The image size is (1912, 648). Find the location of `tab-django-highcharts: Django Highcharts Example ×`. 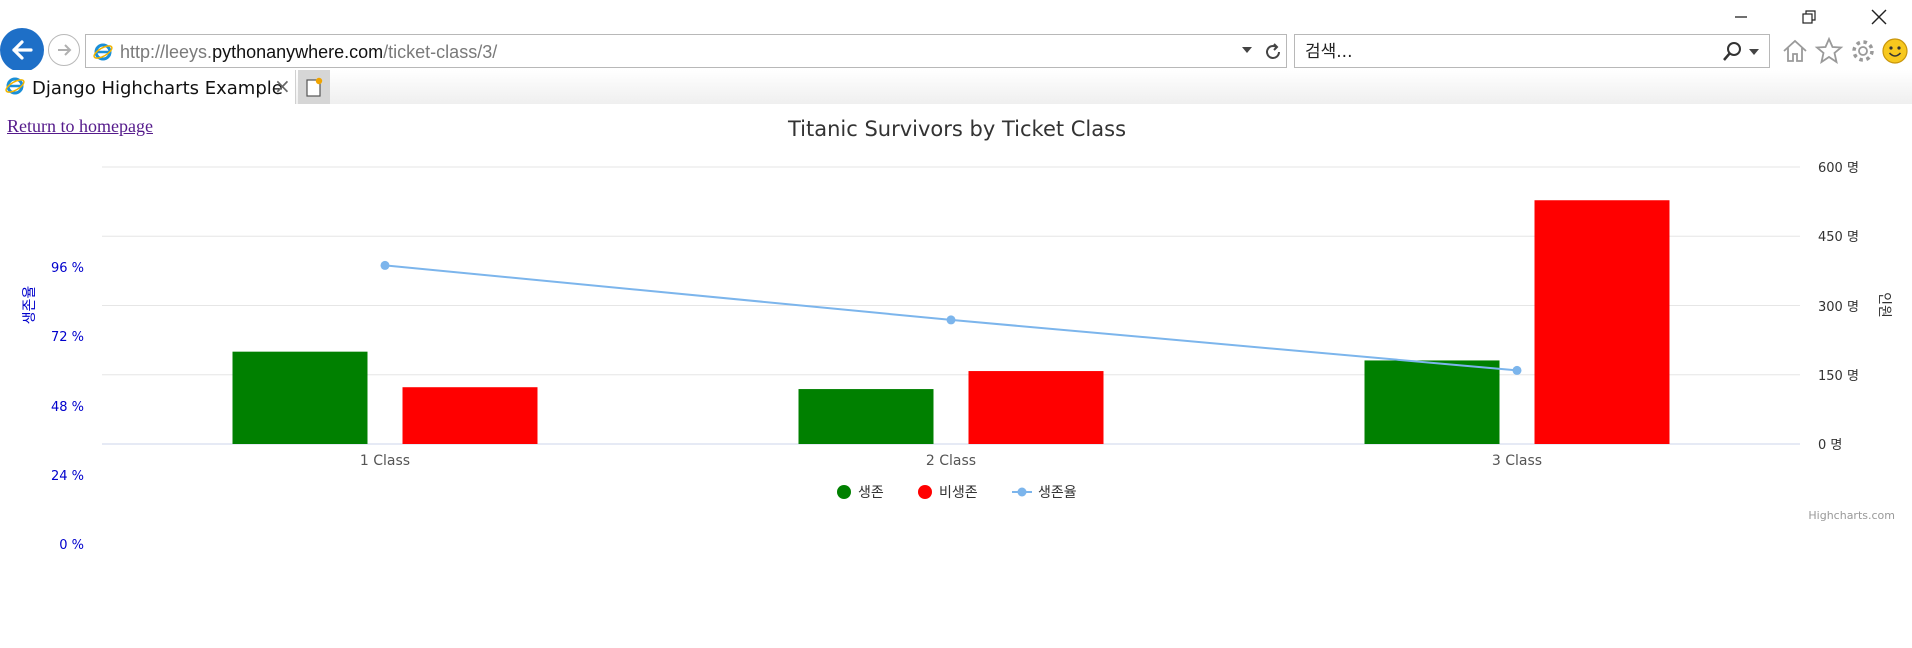

tab-django-highcharts: Django Highcharts Example × is located at coordinates (148, 87).